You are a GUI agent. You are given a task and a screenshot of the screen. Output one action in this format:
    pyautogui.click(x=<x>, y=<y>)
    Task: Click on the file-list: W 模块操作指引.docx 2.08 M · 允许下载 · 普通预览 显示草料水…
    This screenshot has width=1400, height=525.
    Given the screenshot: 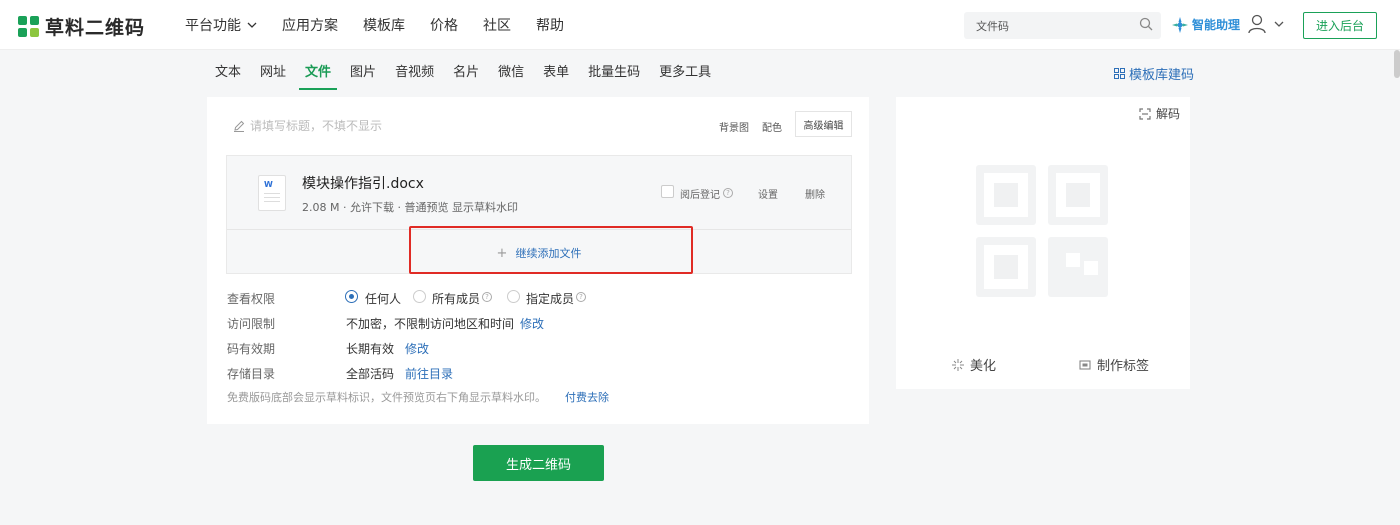 What is the action you would take?
    pyautogui.click(x=539, y=214)
    